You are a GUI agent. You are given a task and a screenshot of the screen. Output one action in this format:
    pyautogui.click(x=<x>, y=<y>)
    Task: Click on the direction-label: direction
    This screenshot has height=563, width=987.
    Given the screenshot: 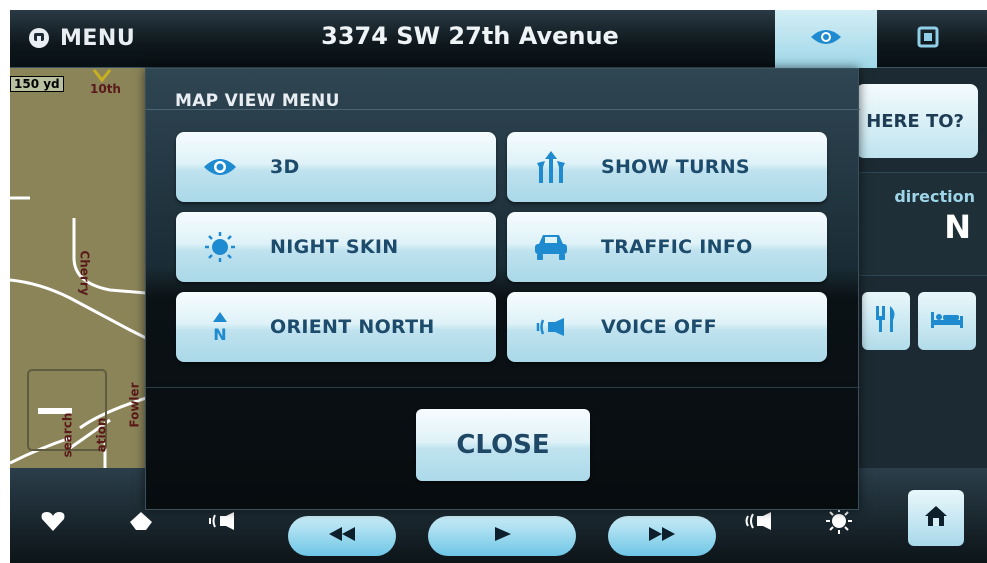 What is the action you would take?
    pyautogui.click(x=934, y=196)
    